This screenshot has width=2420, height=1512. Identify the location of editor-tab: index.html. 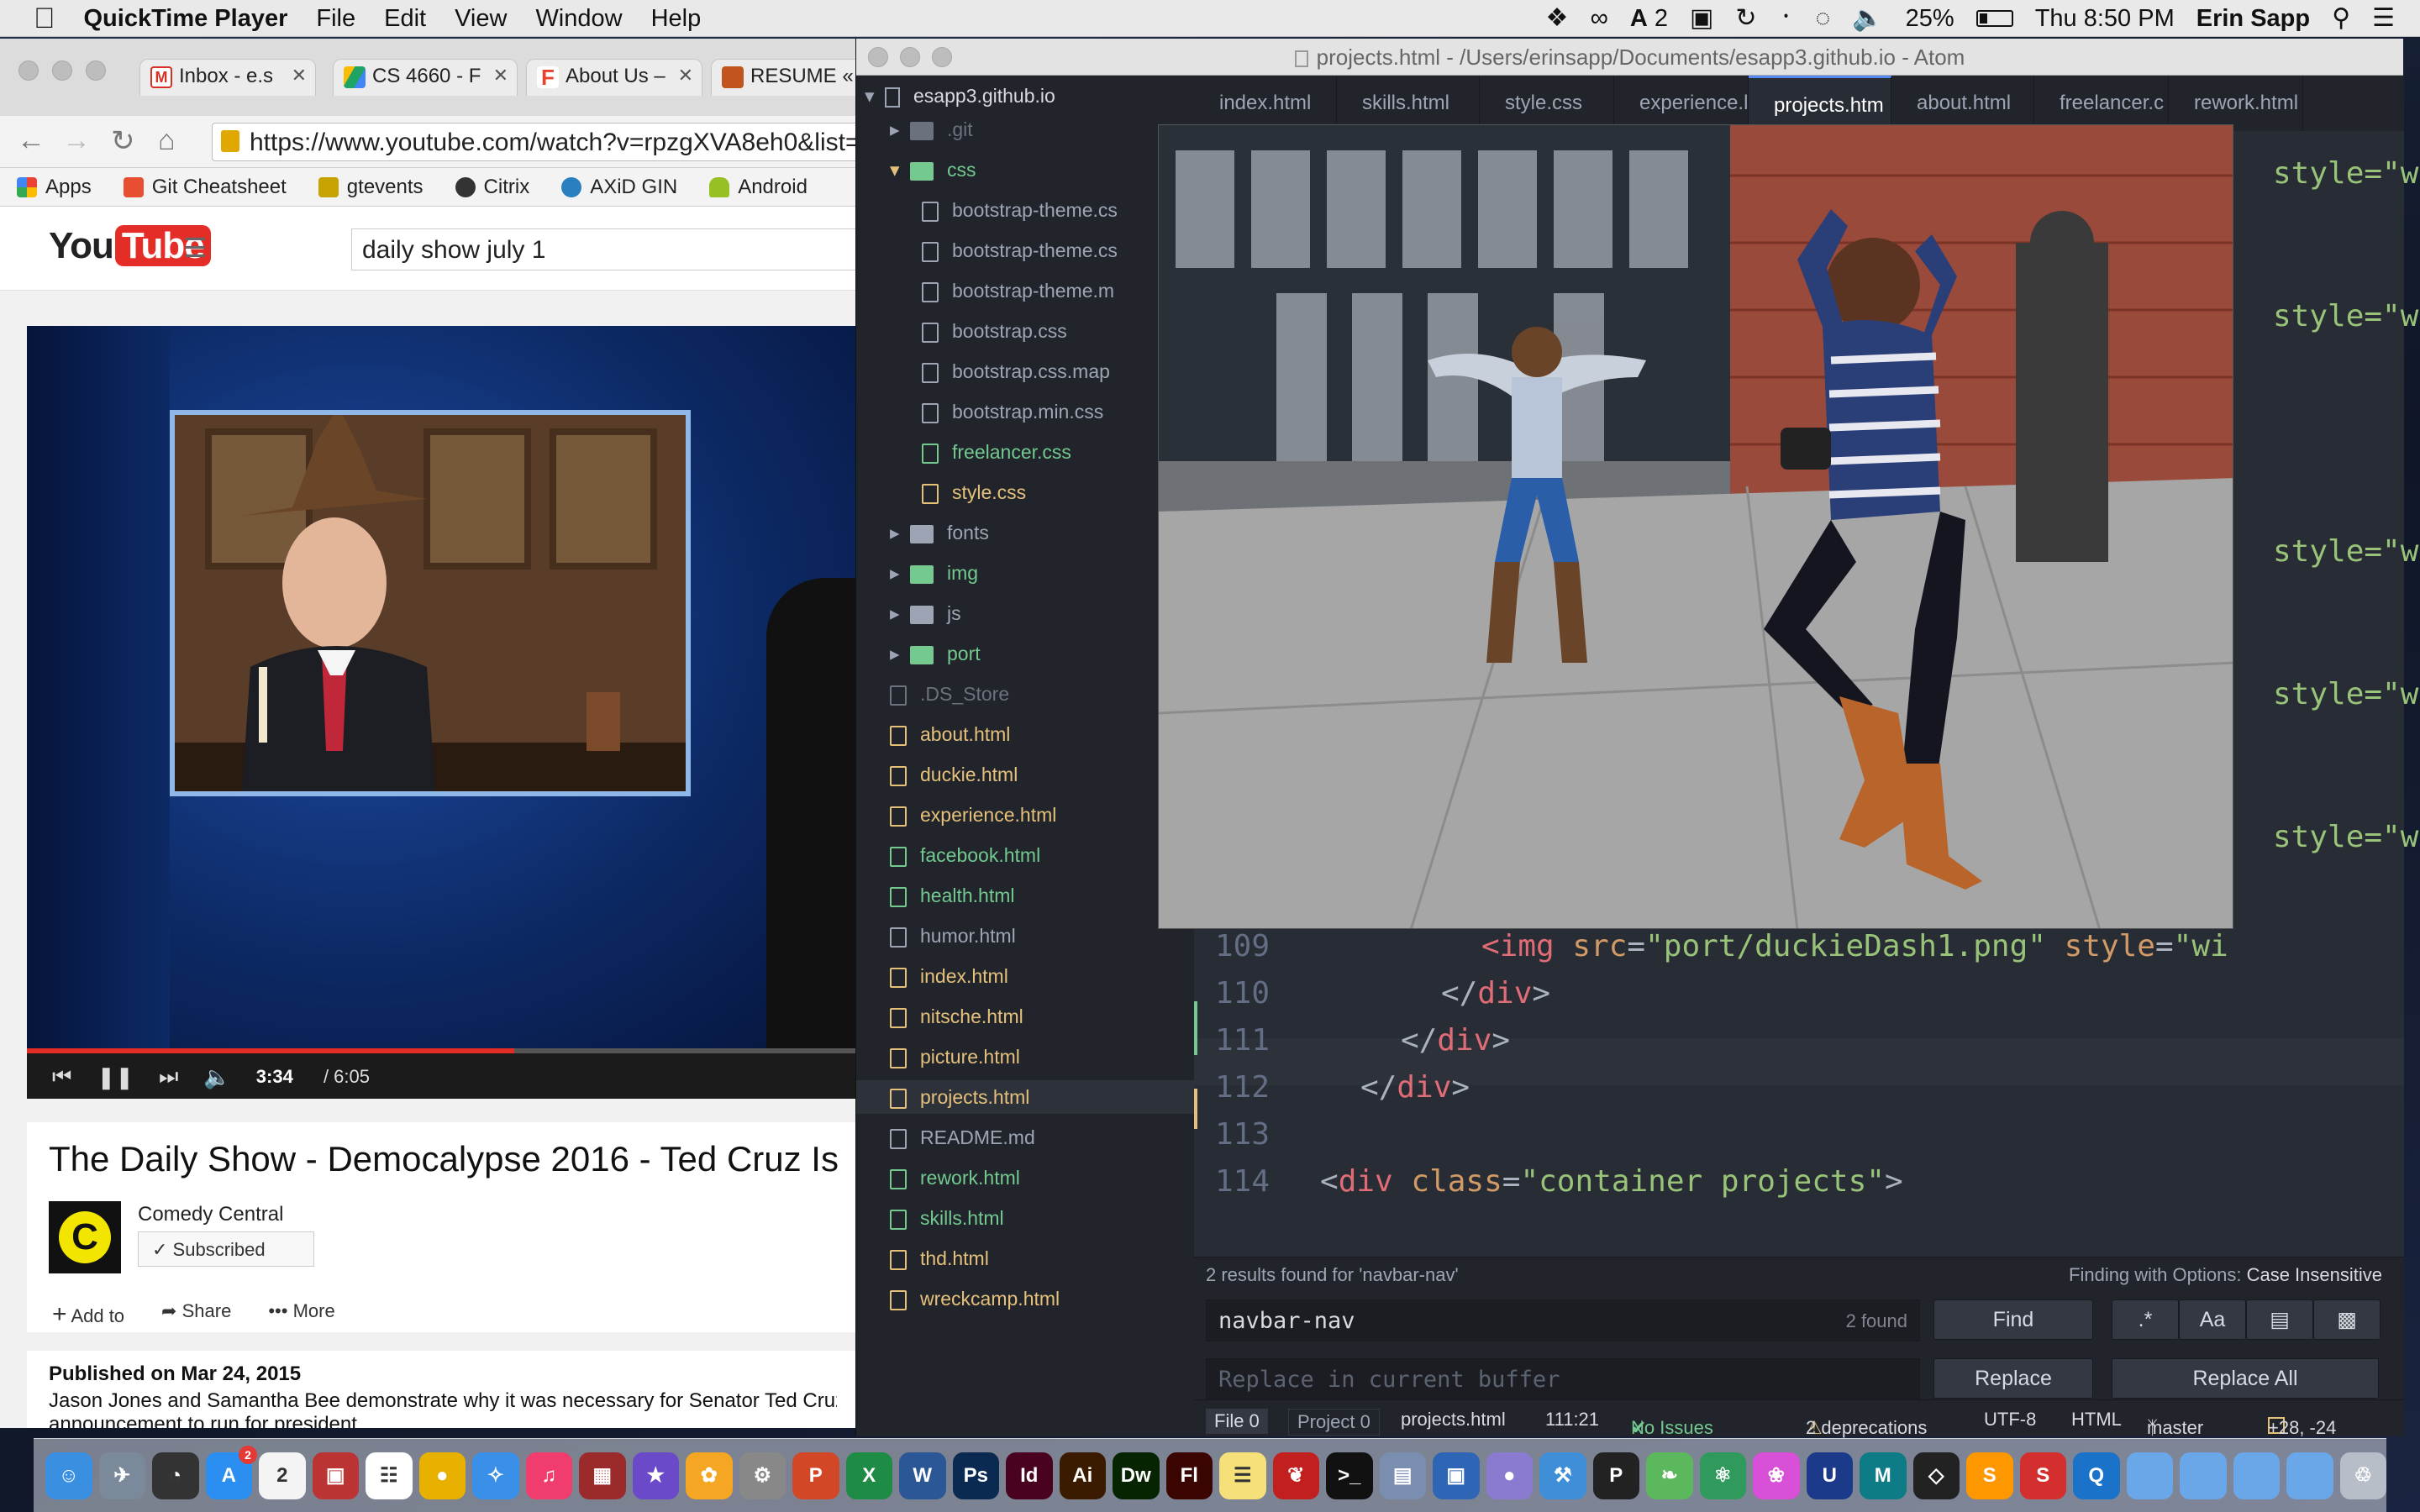
(1265, 103).